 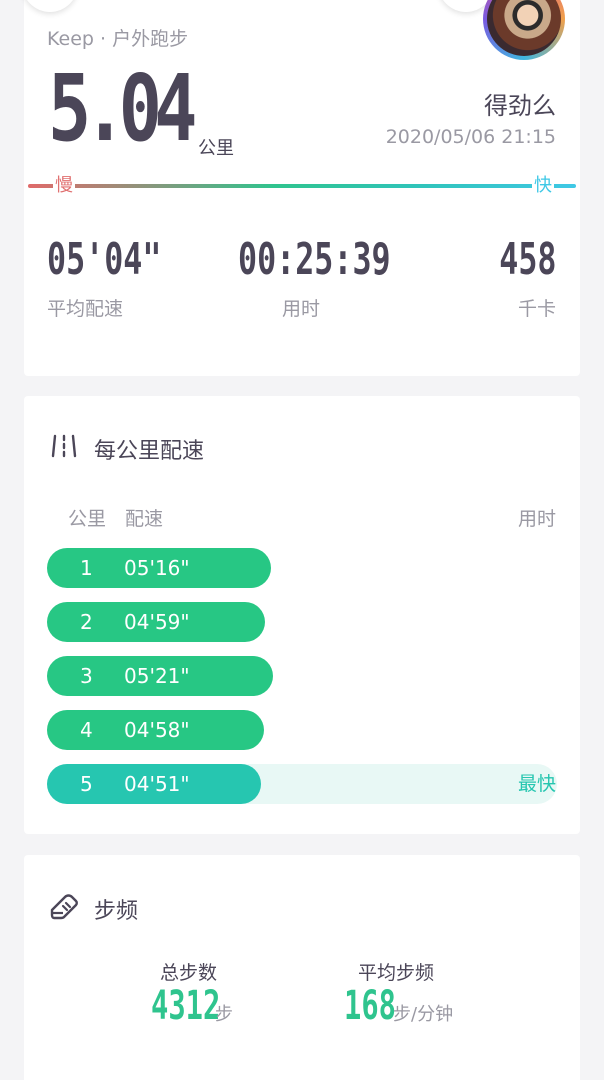 What do you see at coordinates (157, 622) in the screenshot?
I see `pace-value: 04'59"` at bounding box center [157, 622].